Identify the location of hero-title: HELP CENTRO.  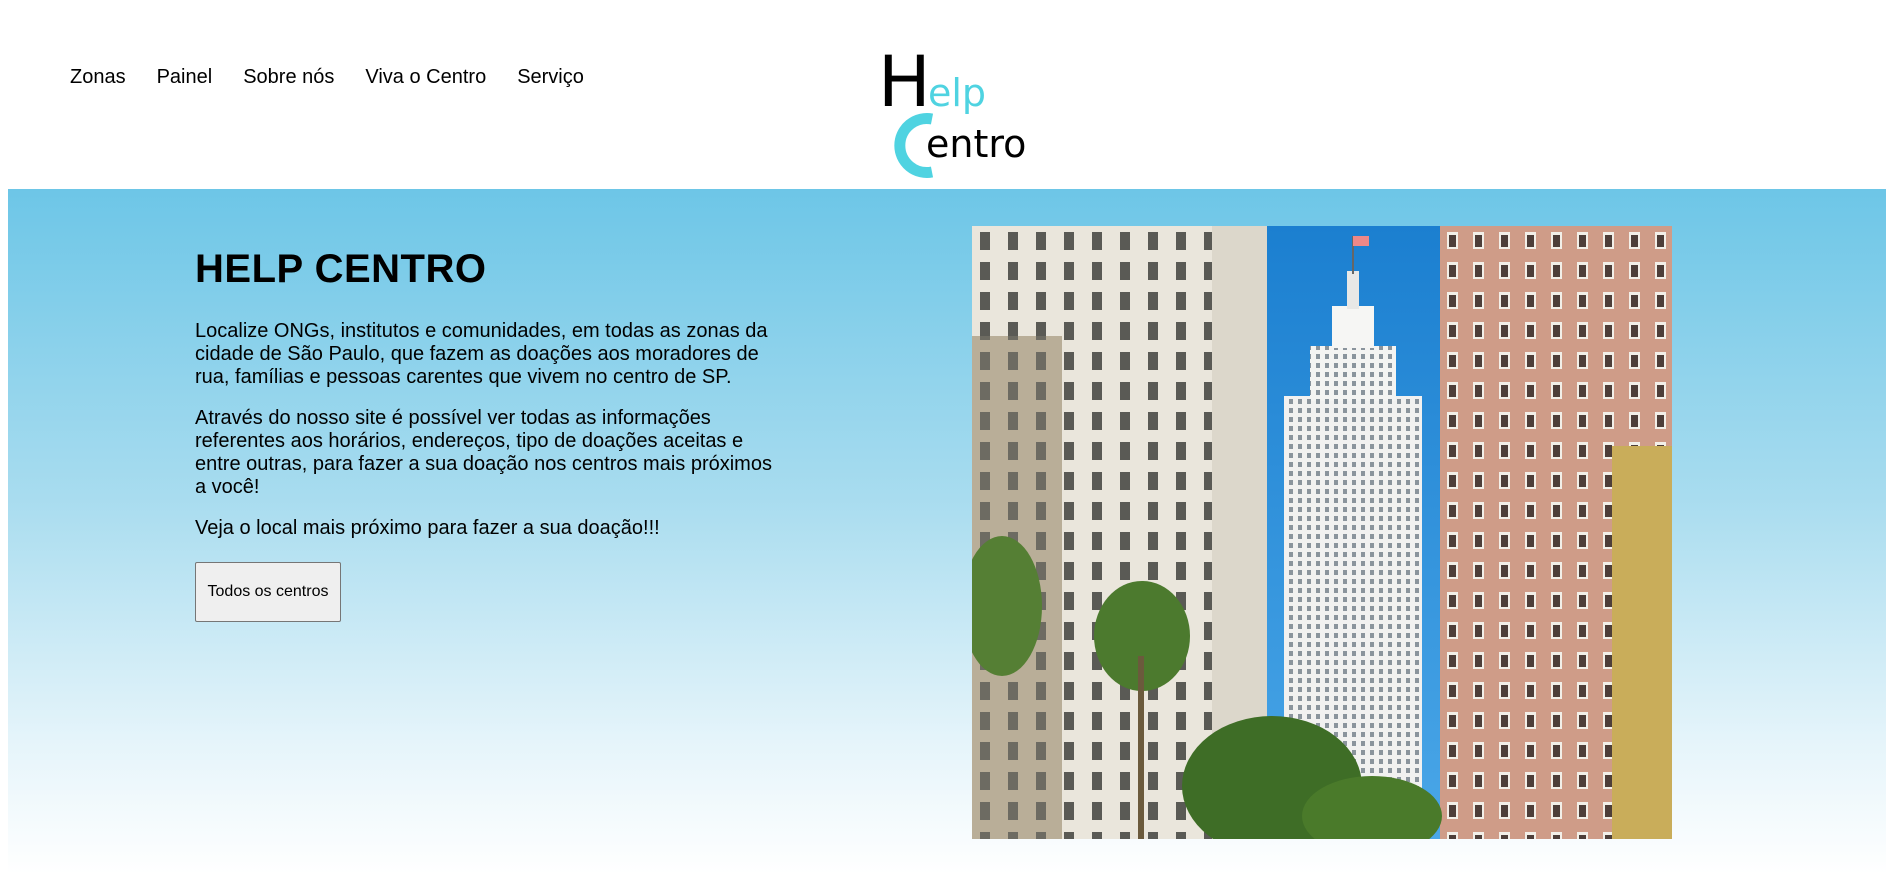
(341, 269).